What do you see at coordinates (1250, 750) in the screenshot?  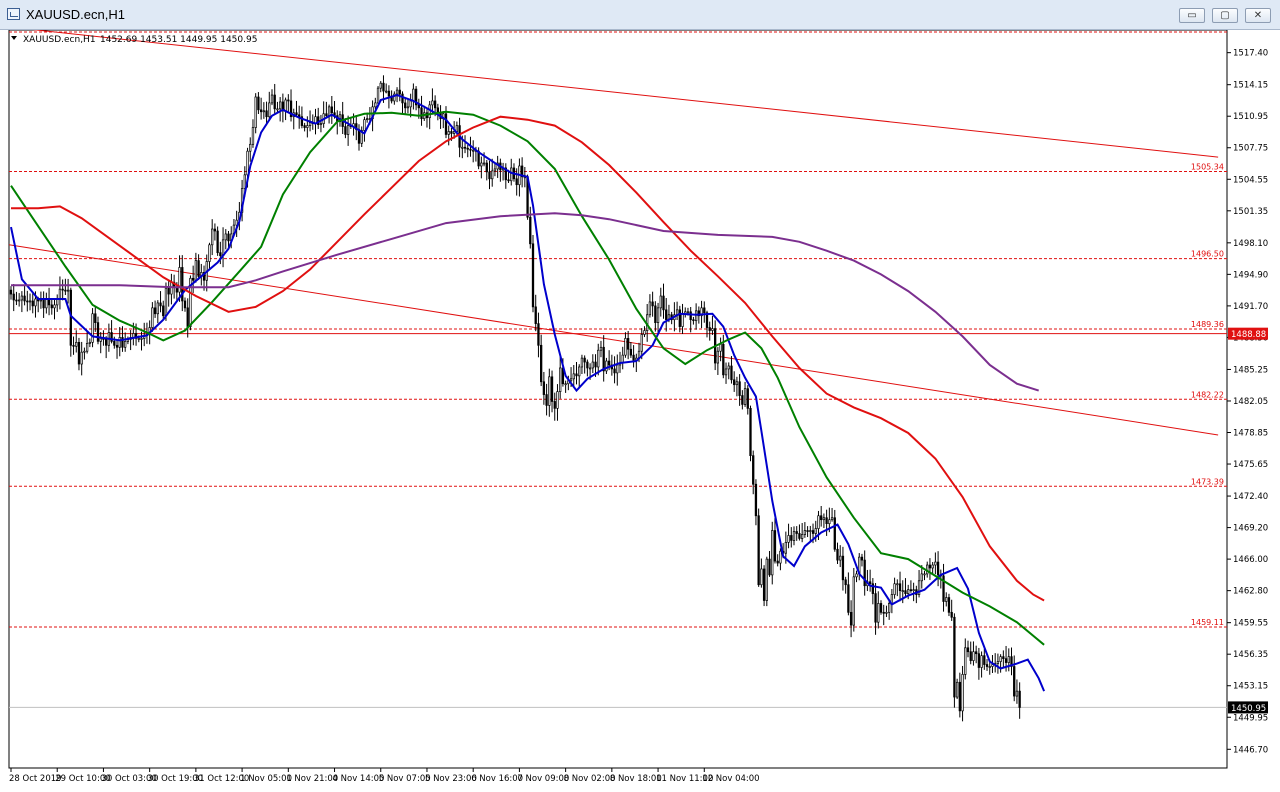 I see `y-tick-label: 1446.70` at bounding box center [1250, 750].